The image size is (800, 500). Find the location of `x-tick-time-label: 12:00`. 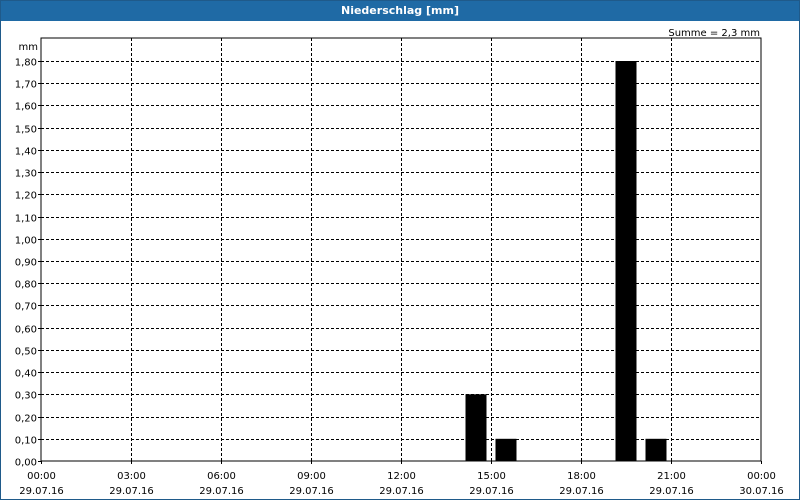

x-tick-time-label: 12:00 is located at coordinates (401, 476).